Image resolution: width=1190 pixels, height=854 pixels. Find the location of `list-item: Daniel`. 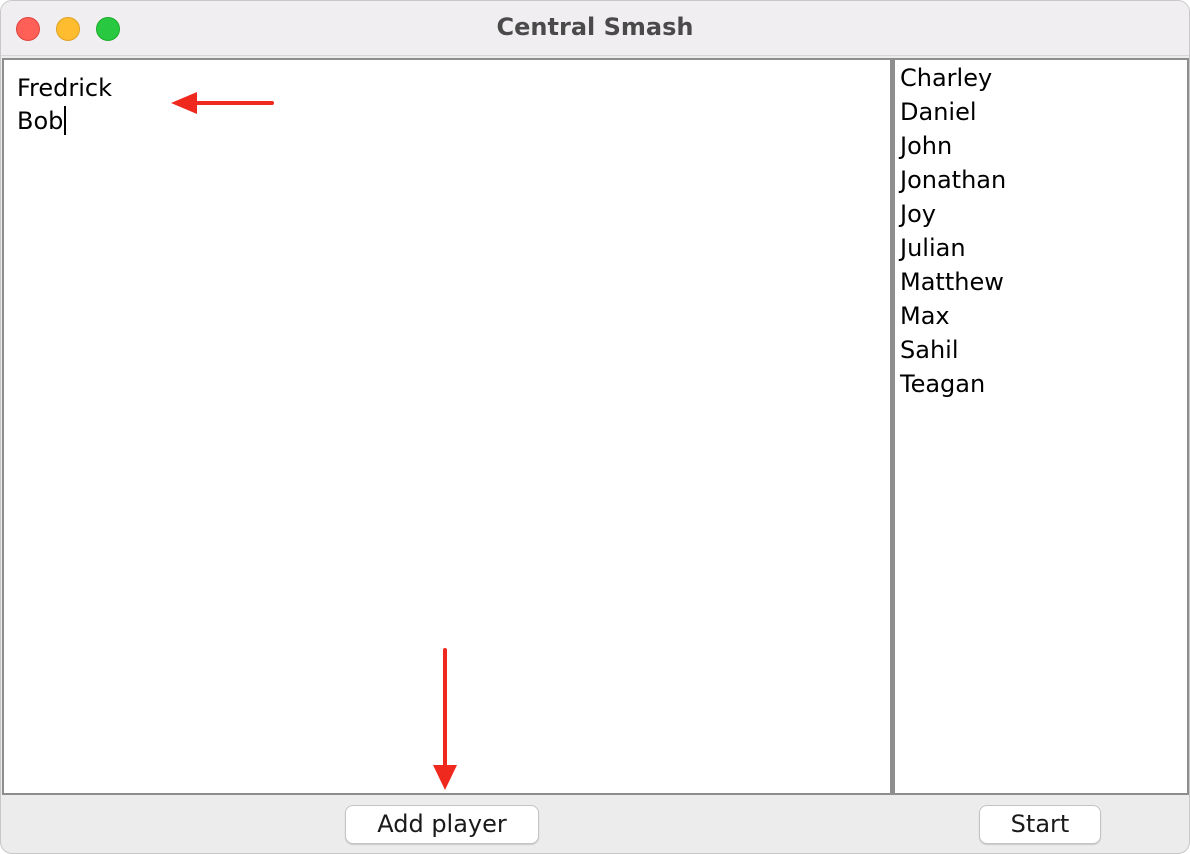

list-item: Daniel is located at coordinates (938, 112).